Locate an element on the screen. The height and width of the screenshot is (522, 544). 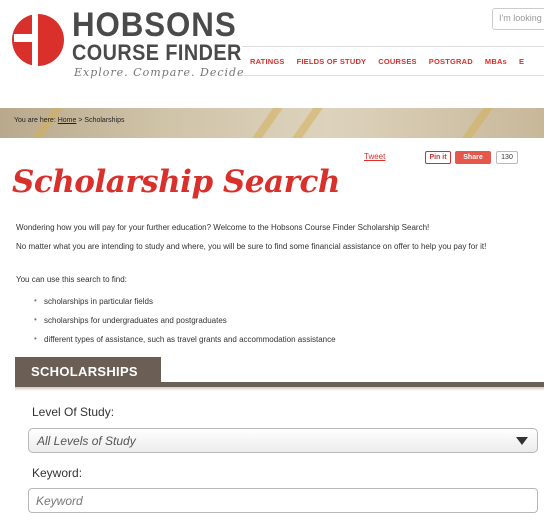
breadcrumb-banner: You are here: Home > Scholarships is located at coordinates (272, 123).